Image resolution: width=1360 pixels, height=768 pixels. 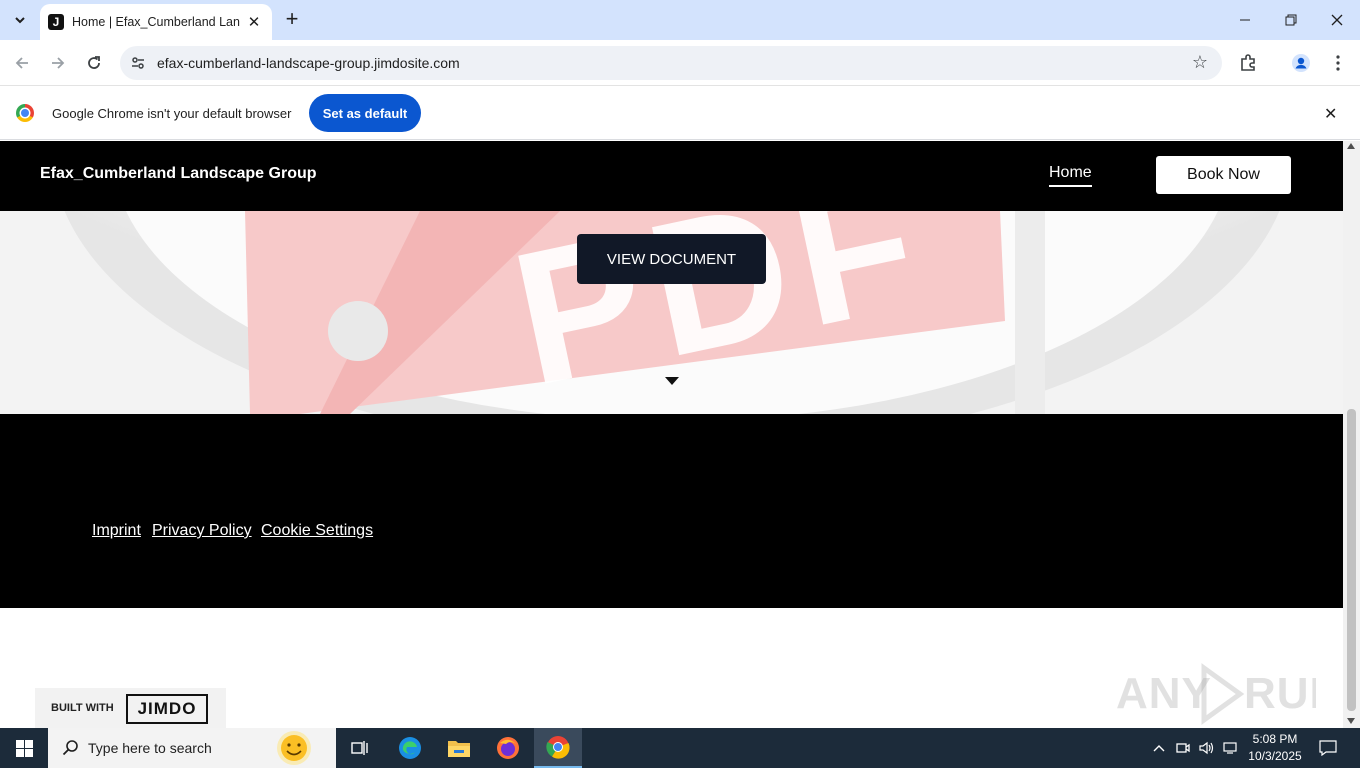 I want to click on firefox-icon, so click(x=508, y=748).